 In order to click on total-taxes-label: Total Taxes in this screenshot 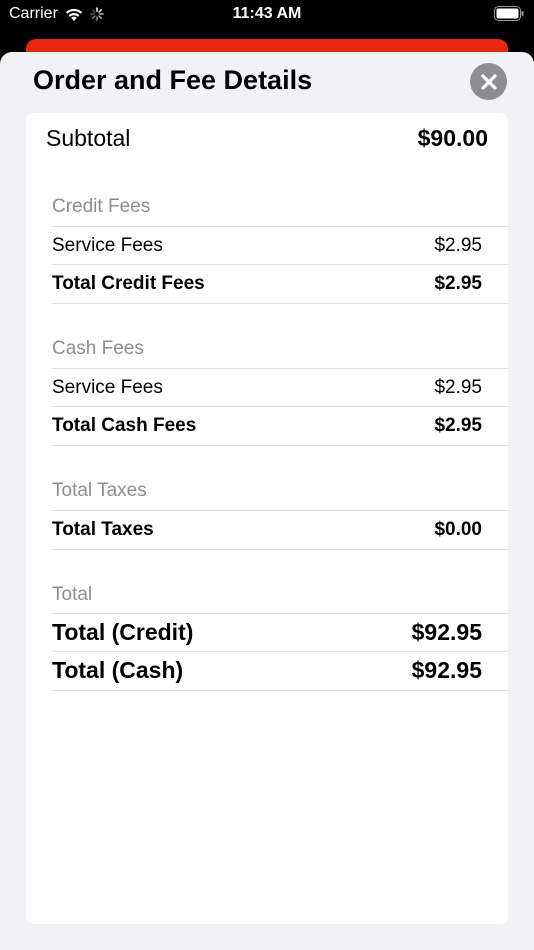, I will do `click(103, 529)`.